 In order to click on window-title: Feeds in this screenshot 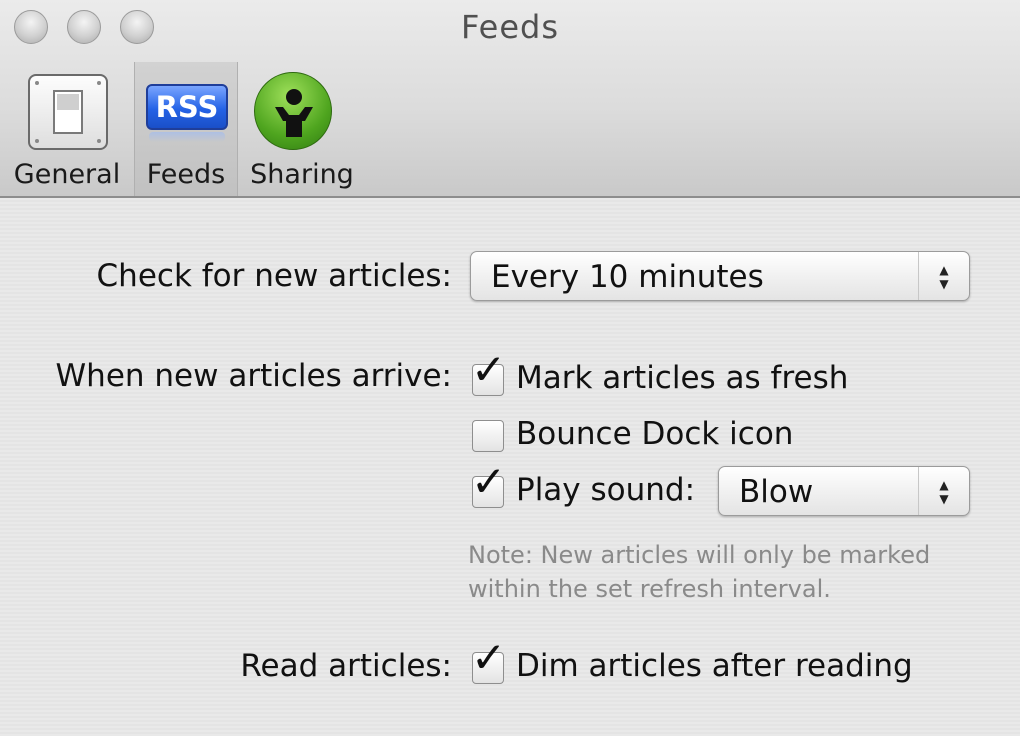, I will do `click(509, 27)`.